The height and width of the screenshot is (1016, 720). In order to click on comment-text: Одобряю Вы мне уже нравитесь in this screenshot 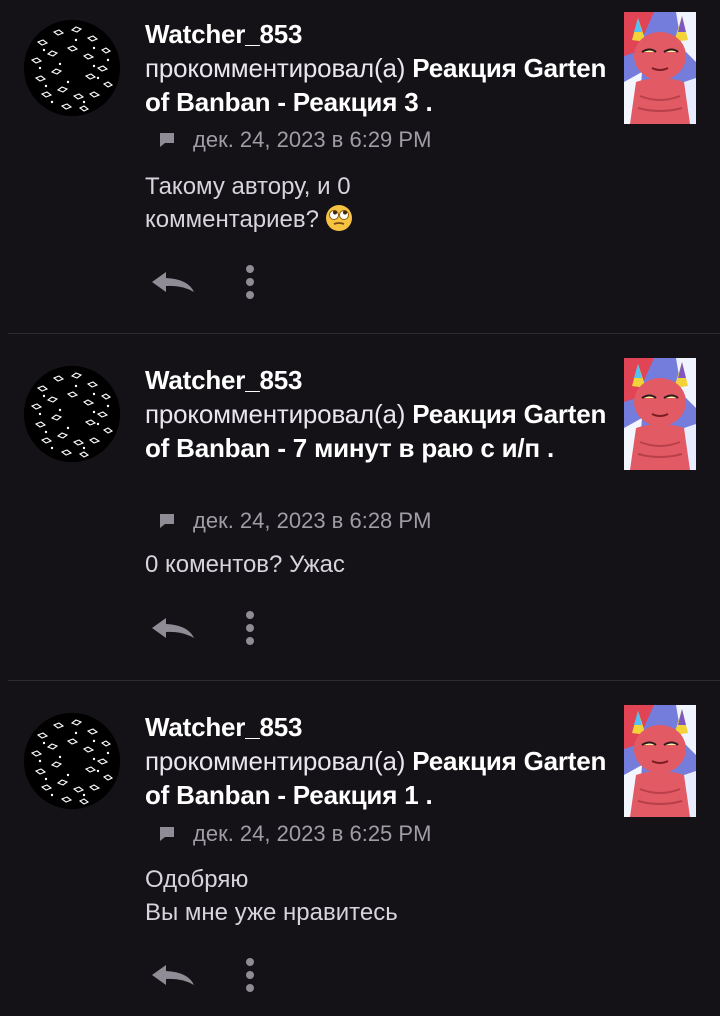, I will do `click(380, 896)`.